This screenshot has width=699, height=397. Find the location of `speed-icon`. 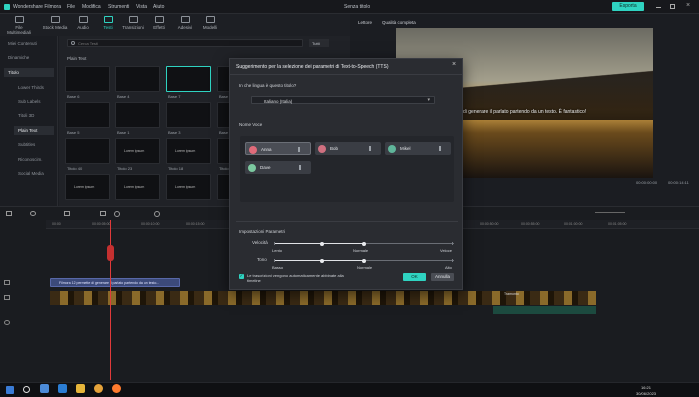

speed-icon is located at coordinates (117, 214).